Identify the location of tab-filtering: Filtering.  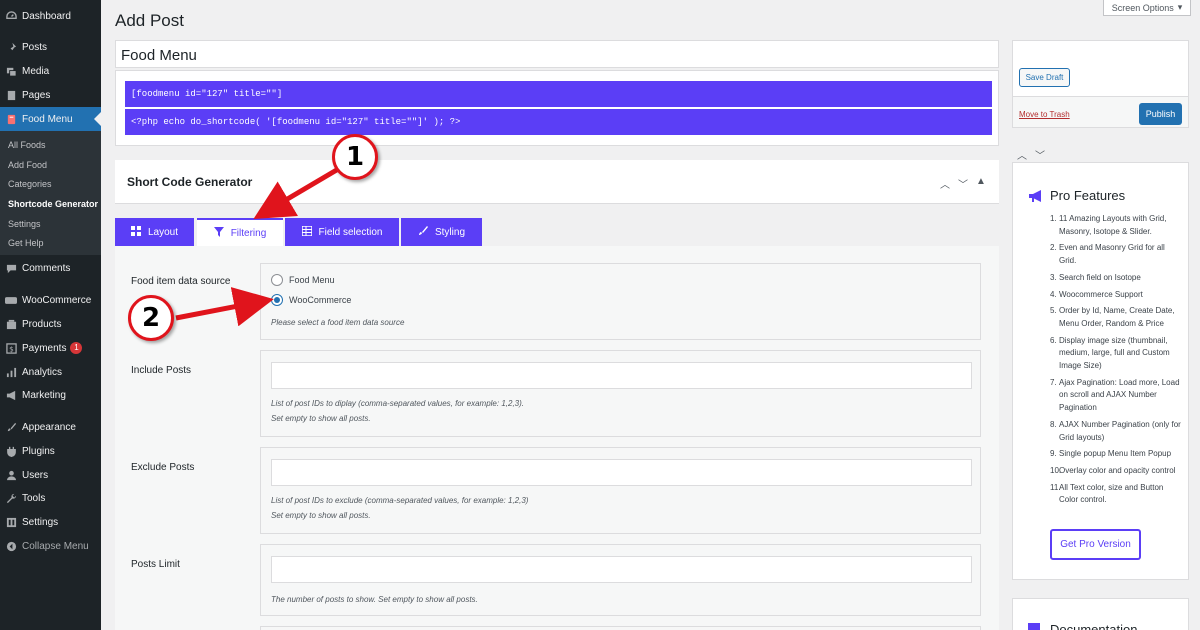
(240, 232).